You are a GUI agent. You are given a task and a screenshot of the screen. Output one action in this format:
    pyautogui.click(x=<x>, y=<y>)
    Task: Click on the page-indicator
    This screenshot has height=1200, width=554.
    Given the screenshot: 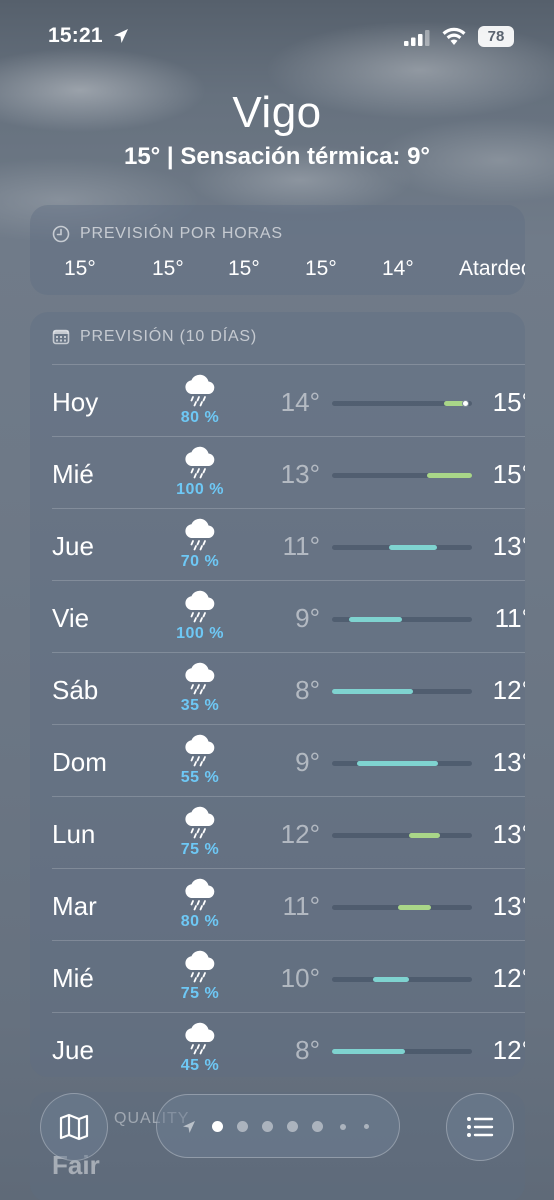 What is the action you would take?
    pyautogui.click(x=278, y=1126)
    